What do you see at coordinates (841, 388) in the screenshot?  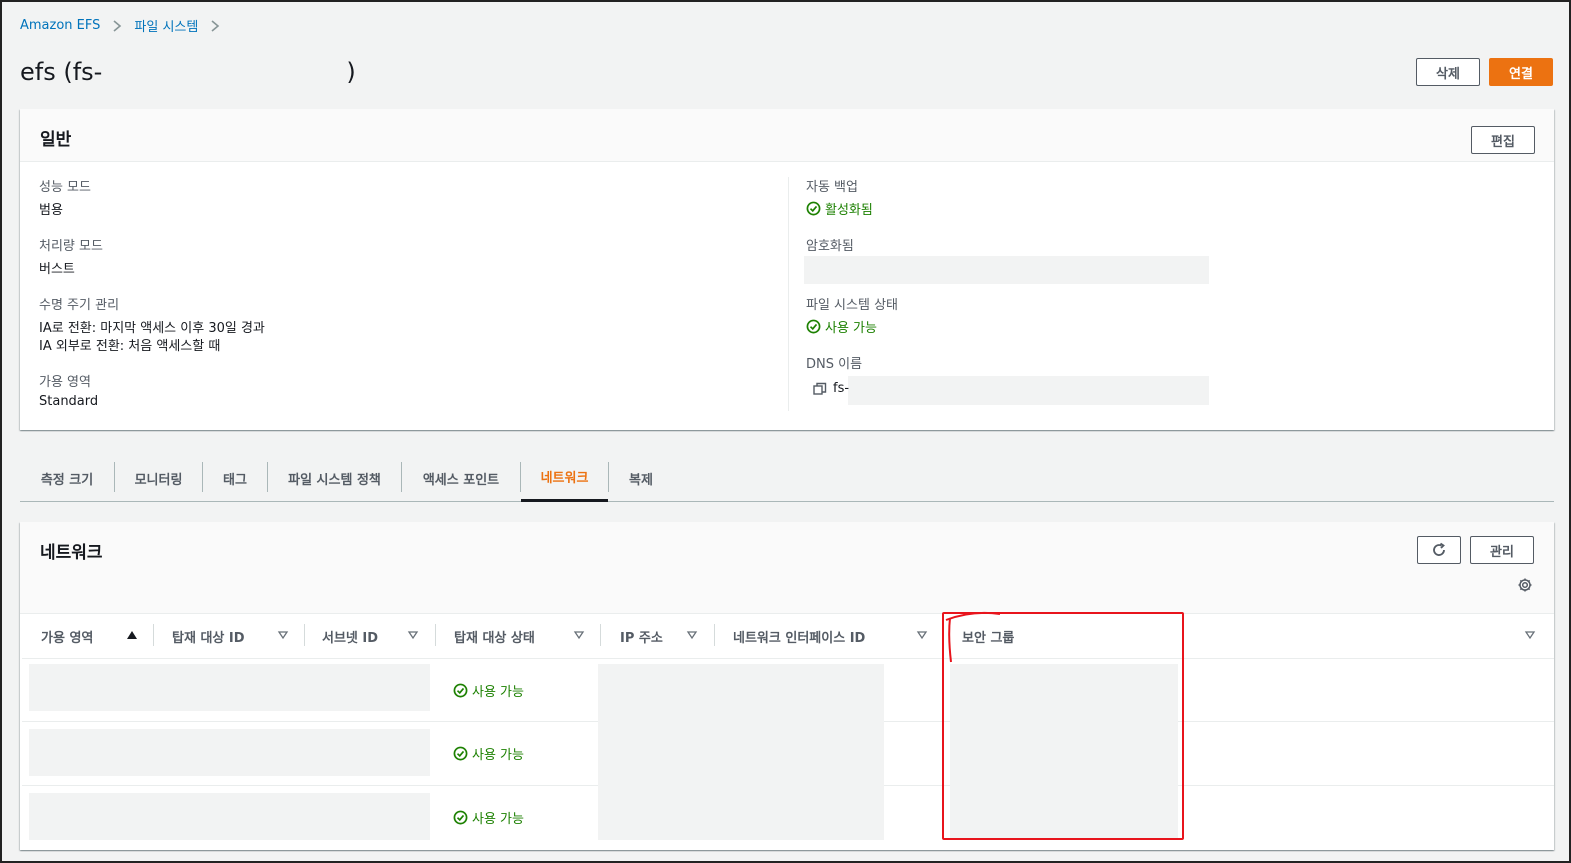 I see `dns-name-value: fs-` at bounding box center [841, 388].